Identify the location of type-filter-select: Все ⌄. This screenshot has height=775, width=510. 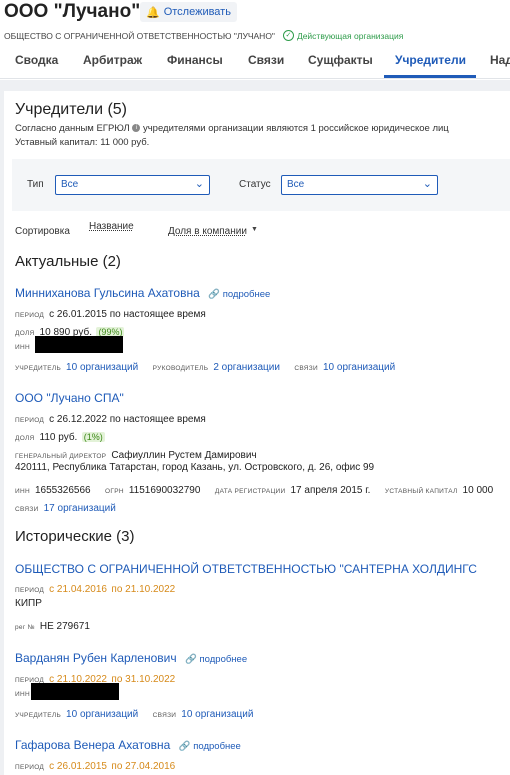
(132, 185).